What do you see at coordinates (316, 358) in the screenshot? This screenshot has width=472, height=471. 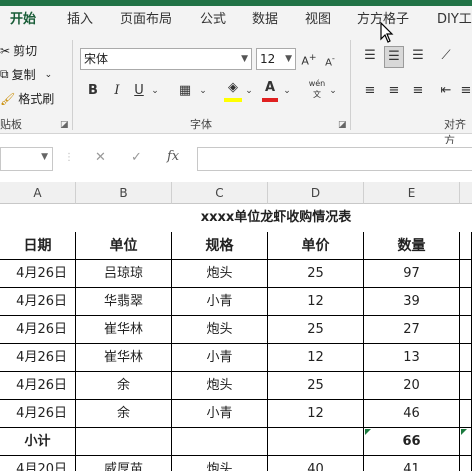 I see `row-4-price: 12` at bounding box center [316, 358].